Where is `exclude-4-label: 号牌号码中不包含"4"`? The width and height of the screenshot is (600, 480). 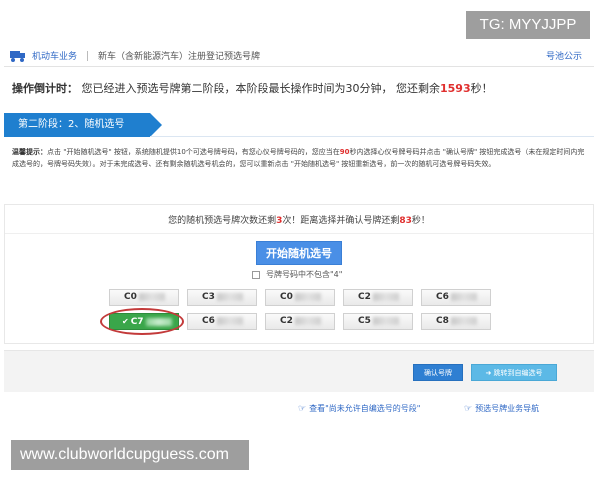 exclude-4-label: 号牌号码中不包含"4" is located at coordinates (304, 274).